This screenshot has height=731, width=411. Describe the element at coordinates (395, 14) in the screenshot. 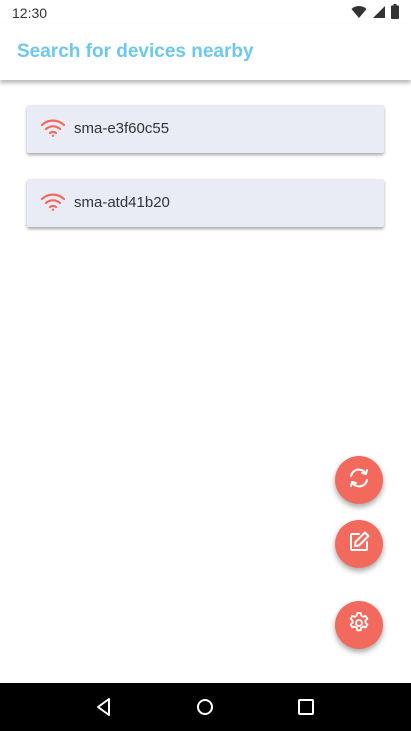

I see `battery-icon` at that location.